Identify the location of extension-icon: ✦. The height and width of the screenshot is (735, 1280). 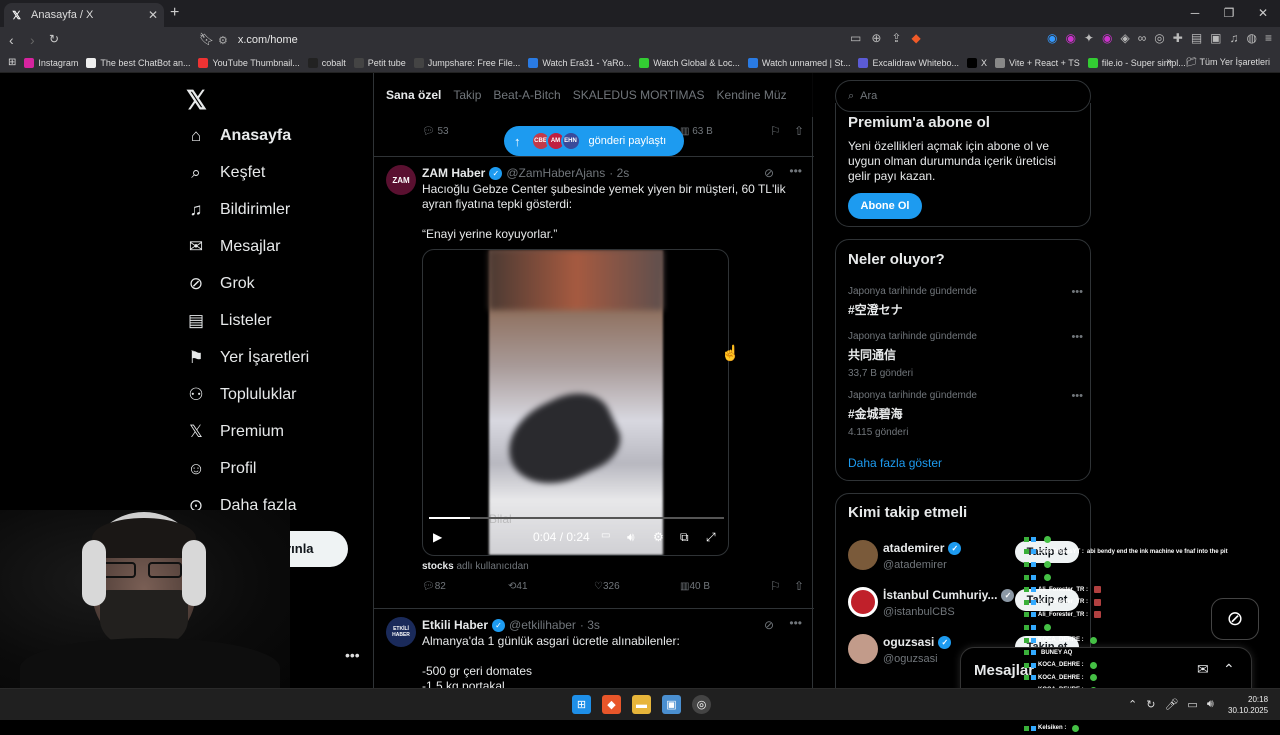
(1089, 38).